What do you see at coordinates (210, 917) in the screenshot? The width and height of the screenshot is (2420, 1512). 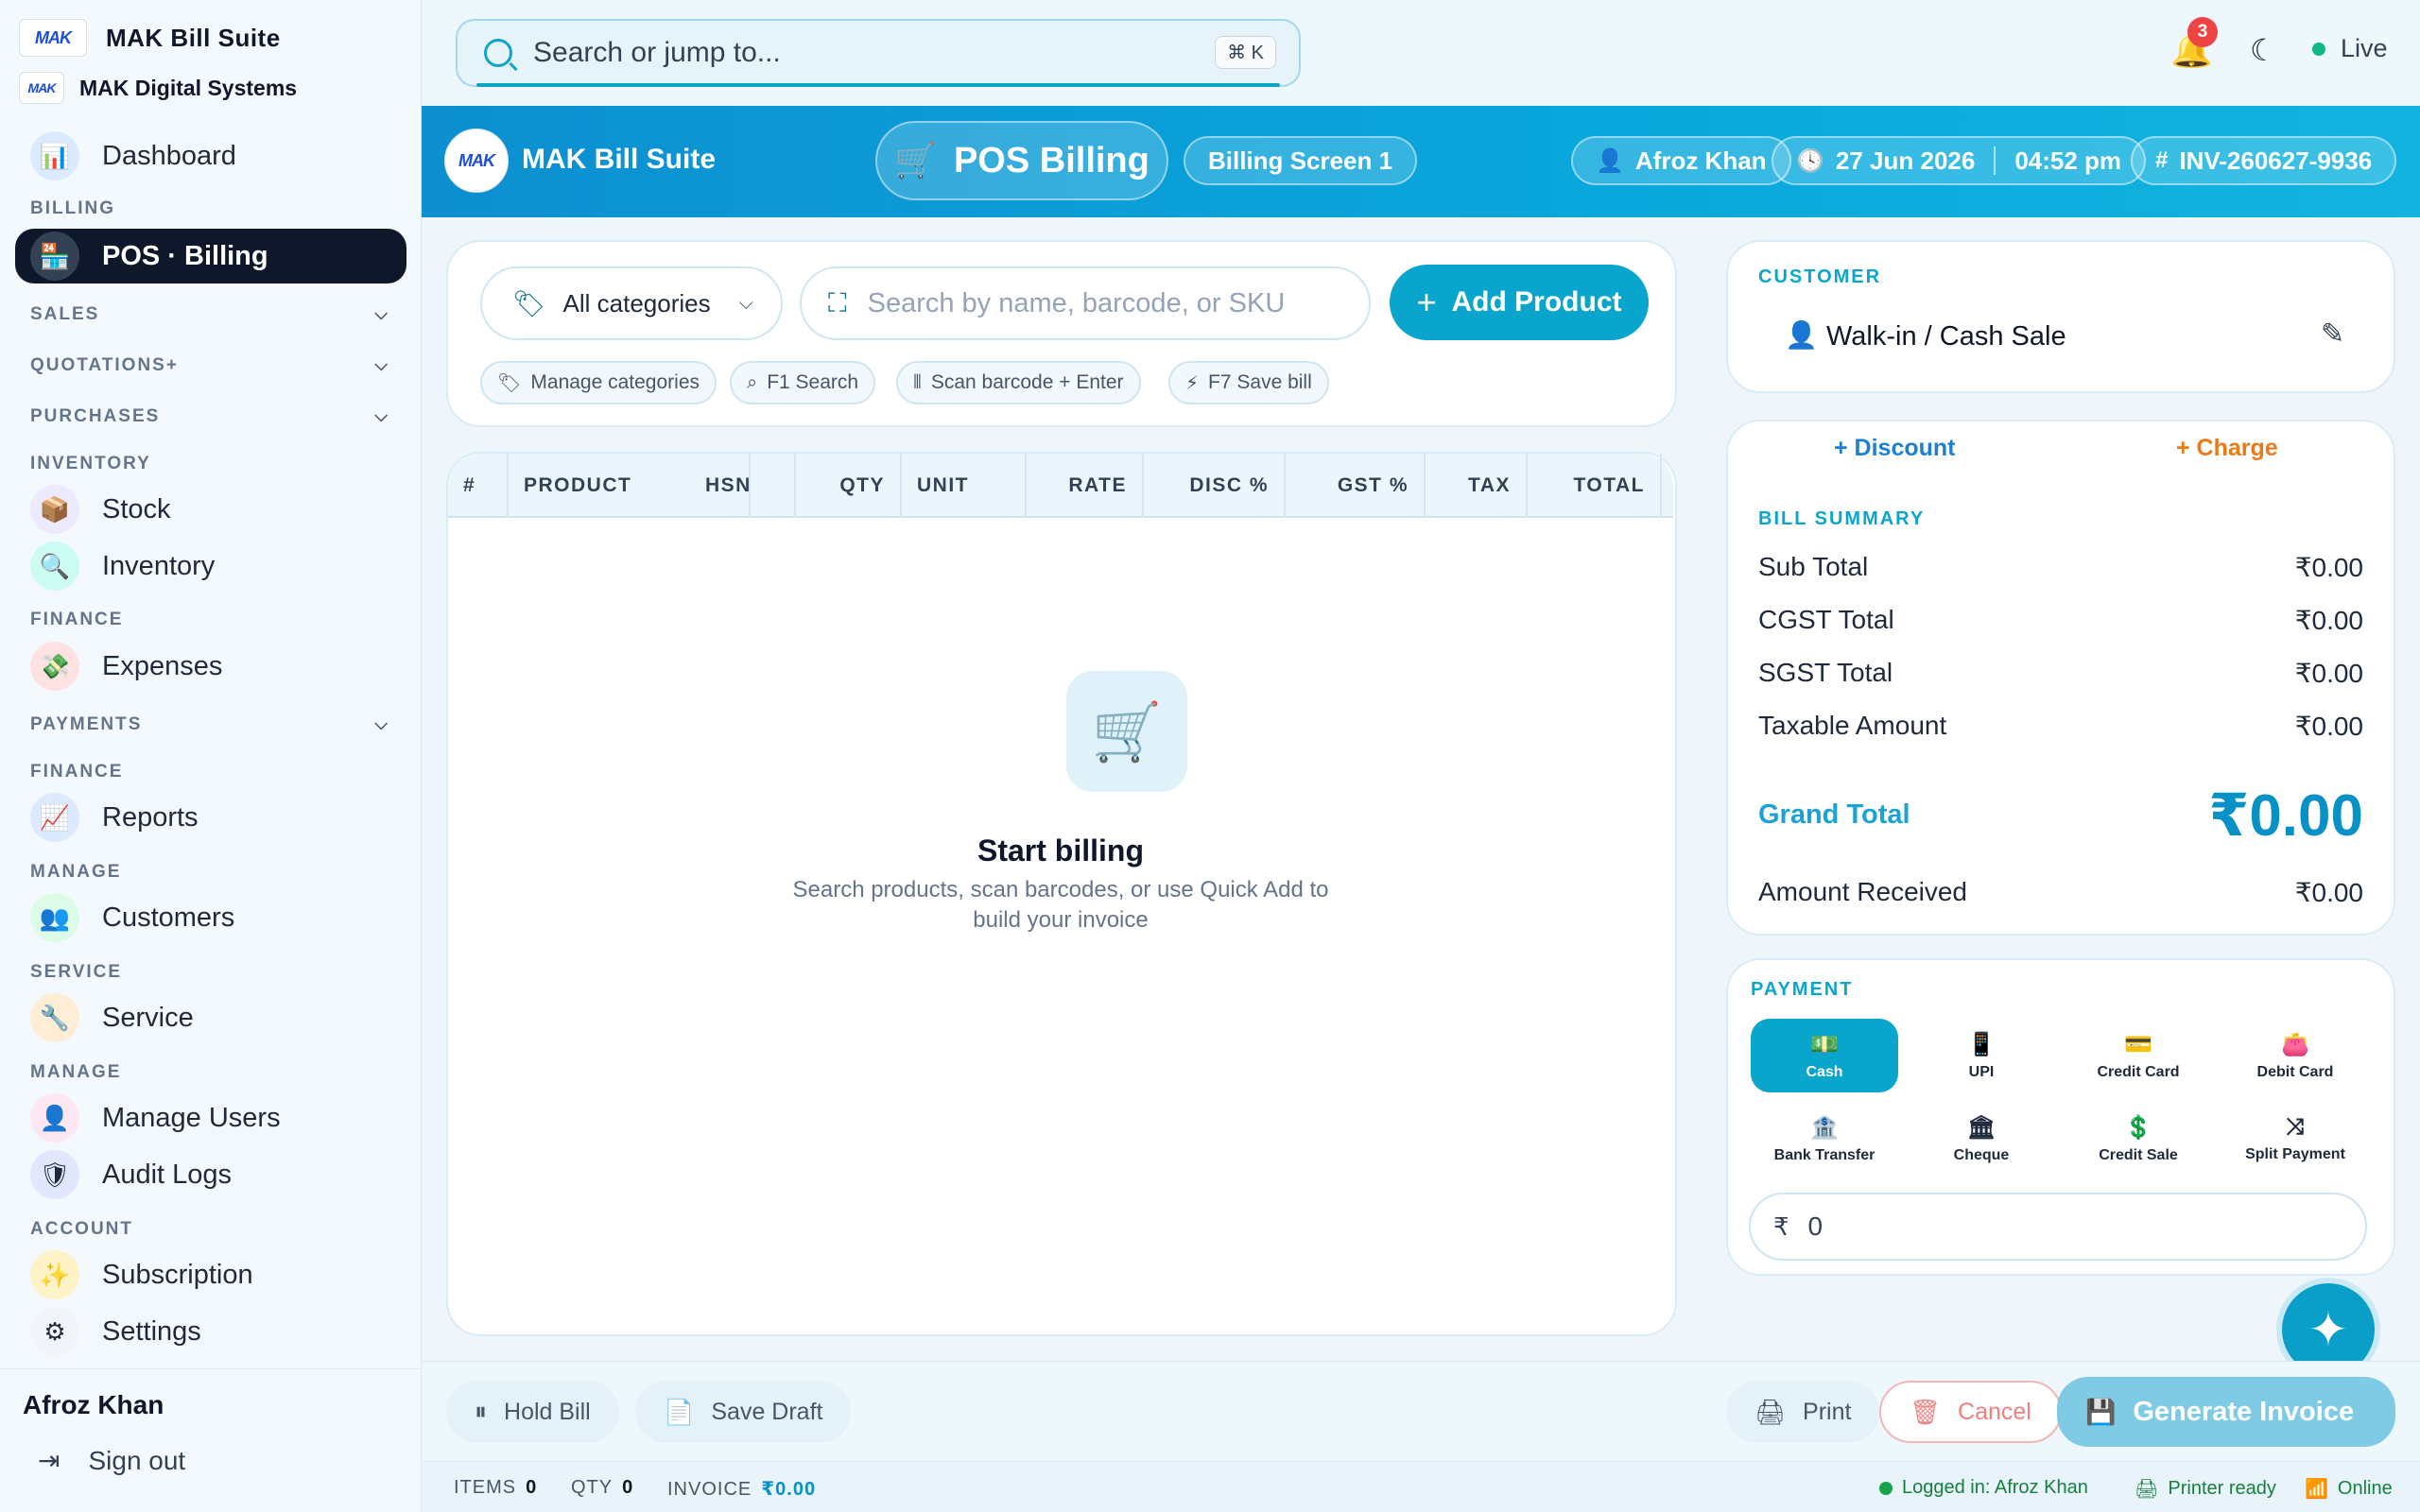 I see `sidebar-item-customers: 👥 Customers` at bounding box center [210, 917].